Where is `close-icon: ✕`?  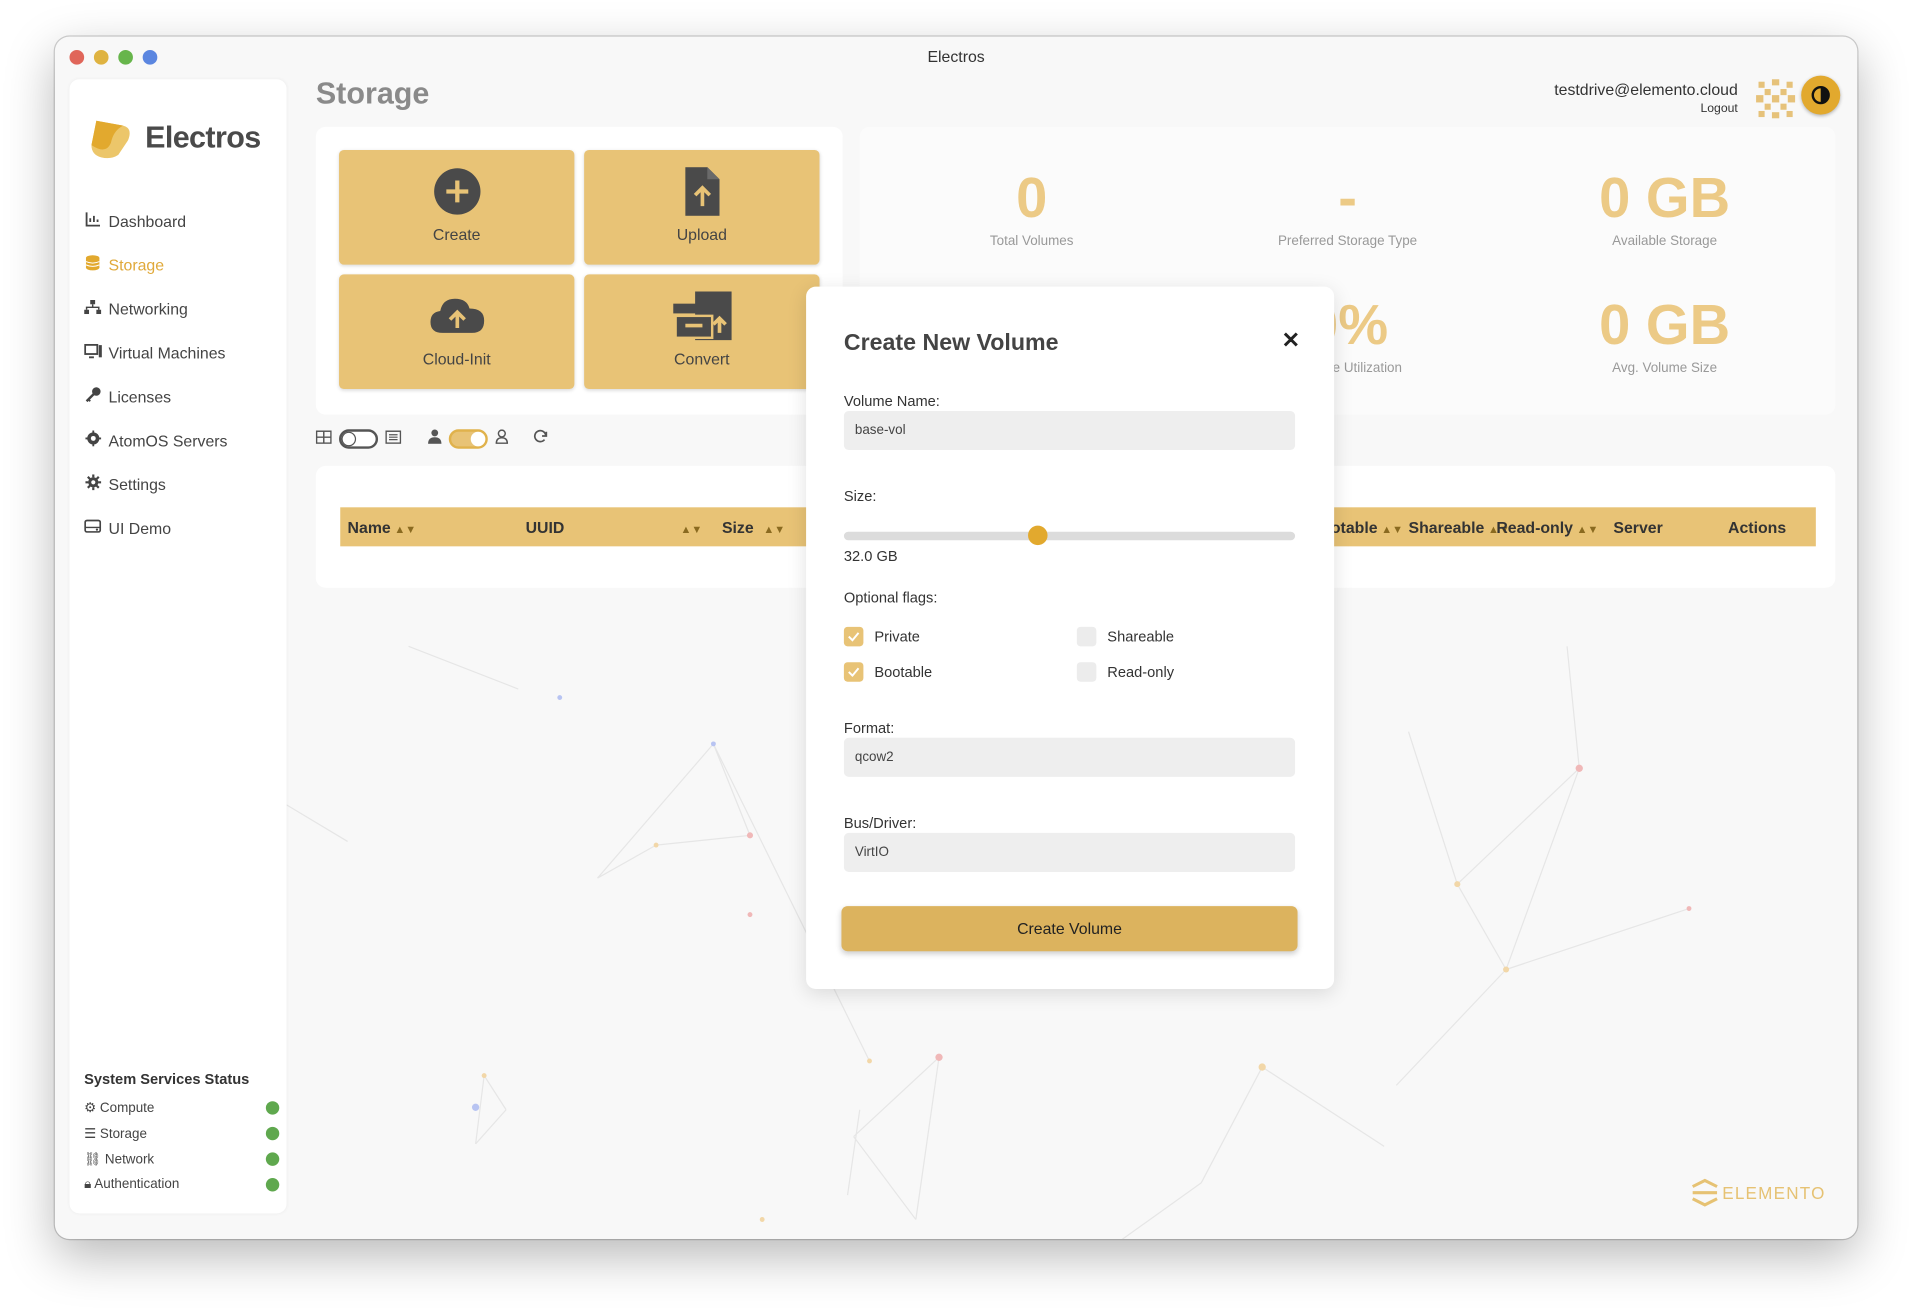
close-icon: ✕ is located at coordinates (1291, 341).